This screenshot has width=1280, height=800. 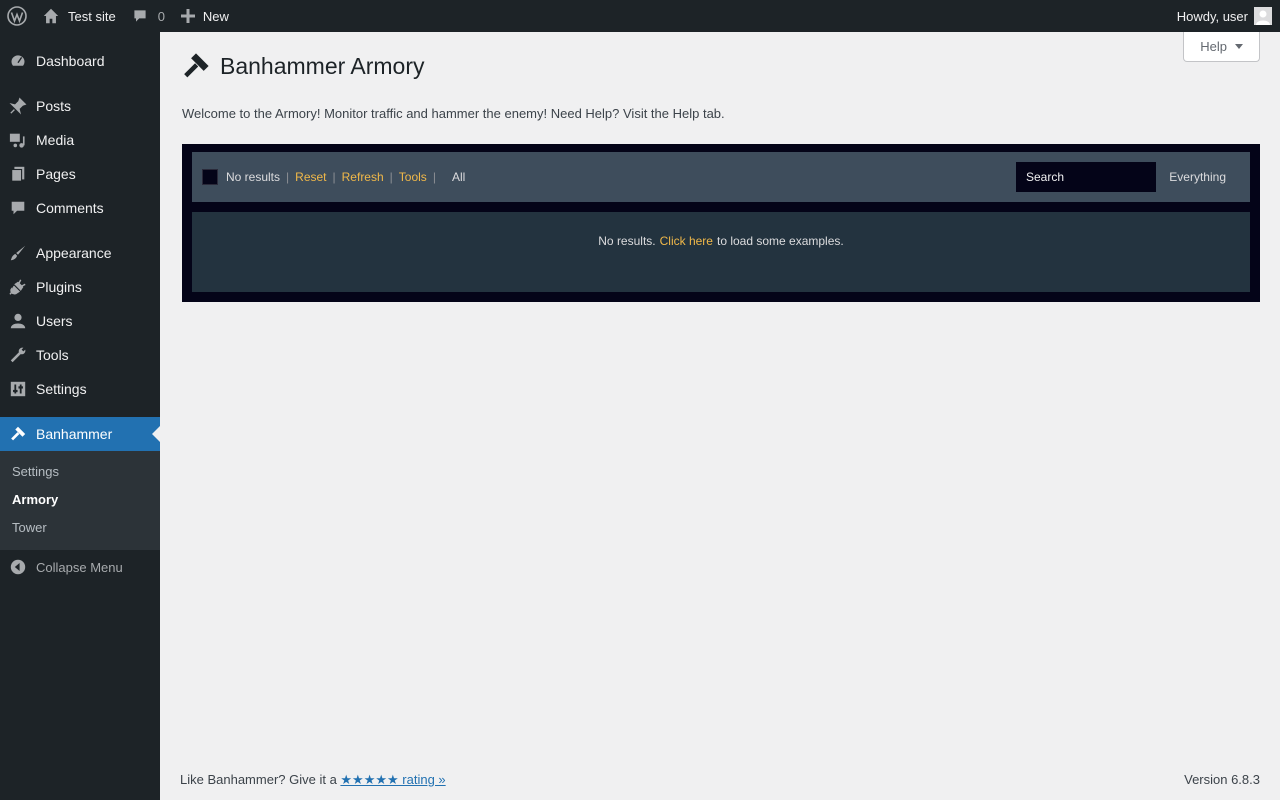 I want to click on load-examples-suffix: to load some examples., so click(x=780, y=241).